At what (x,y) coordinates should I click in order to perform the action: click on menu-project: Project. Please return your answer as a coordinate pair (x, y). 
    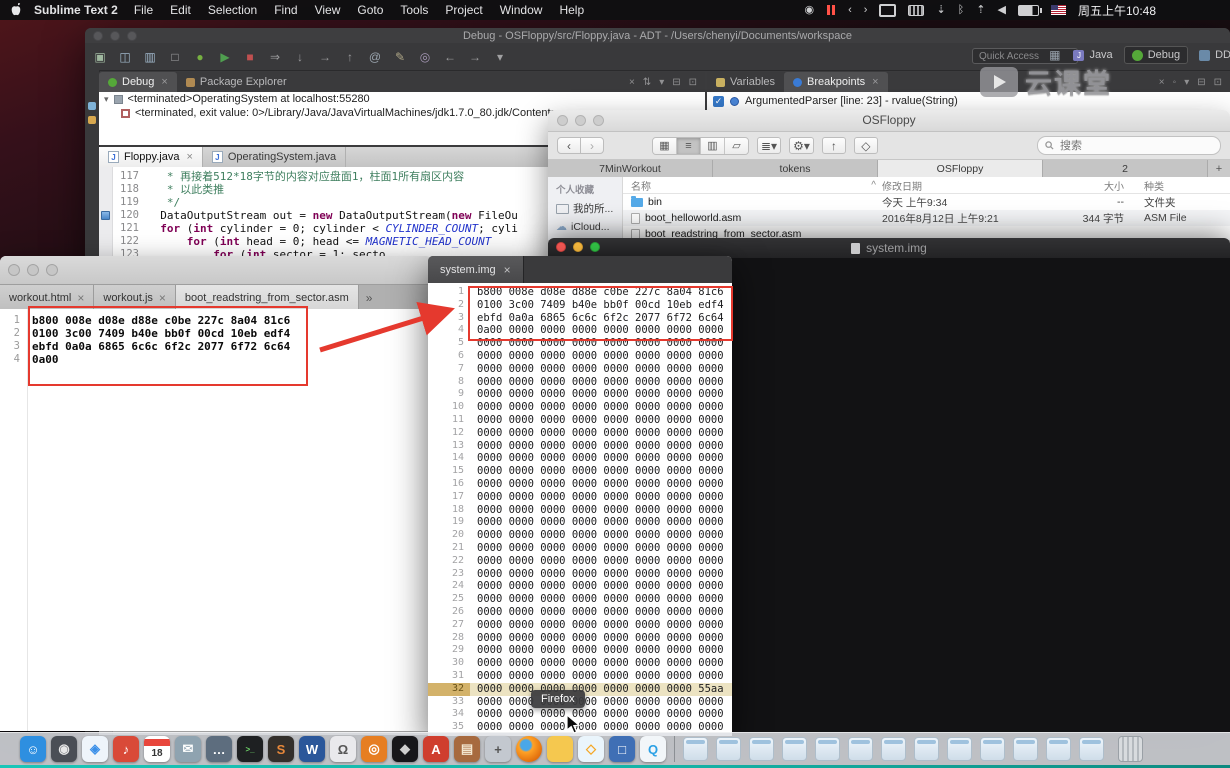
    Looking at the image, I should click on (463, 10).